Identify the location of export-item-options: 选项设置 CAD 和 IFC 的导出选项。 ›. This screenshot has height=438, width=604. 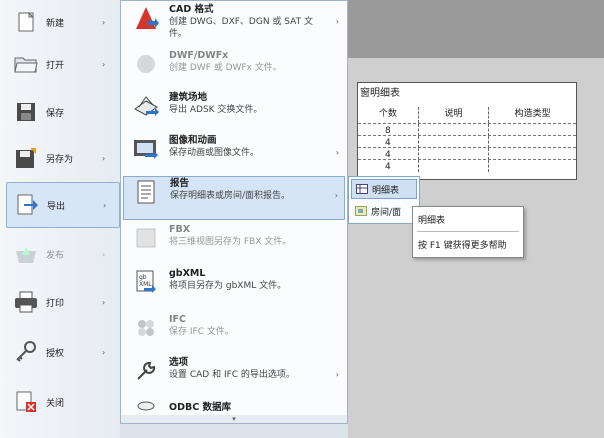
(234, 378).